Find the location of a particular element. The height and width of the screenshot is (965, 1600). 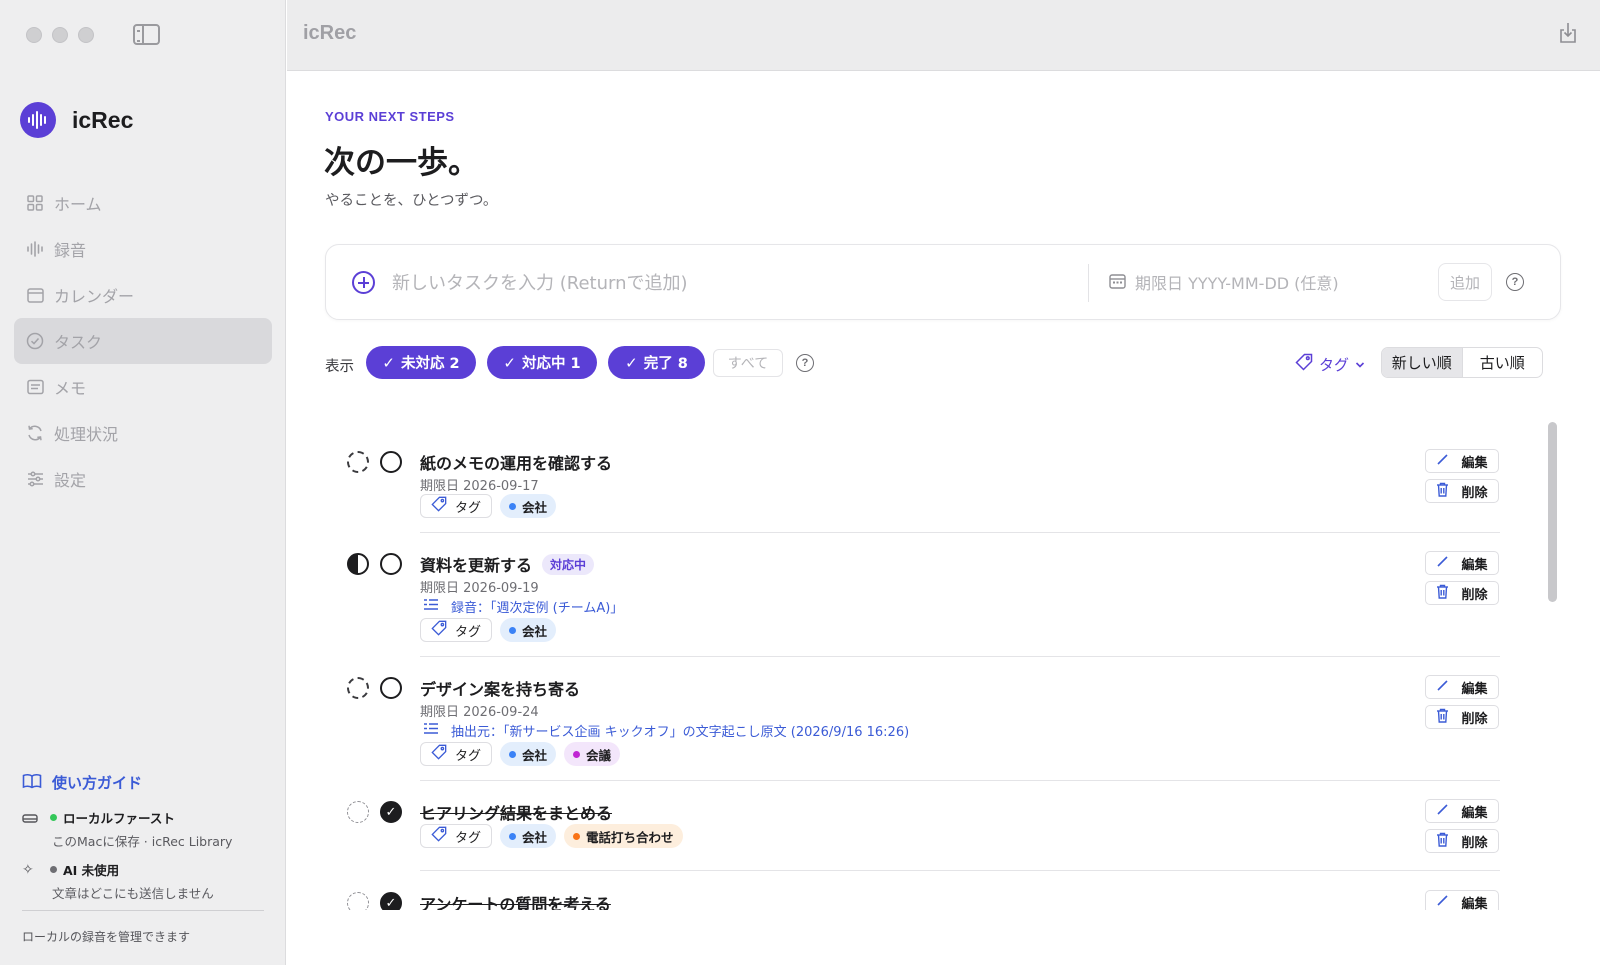

task-divider is located at coordinates (960, 870).